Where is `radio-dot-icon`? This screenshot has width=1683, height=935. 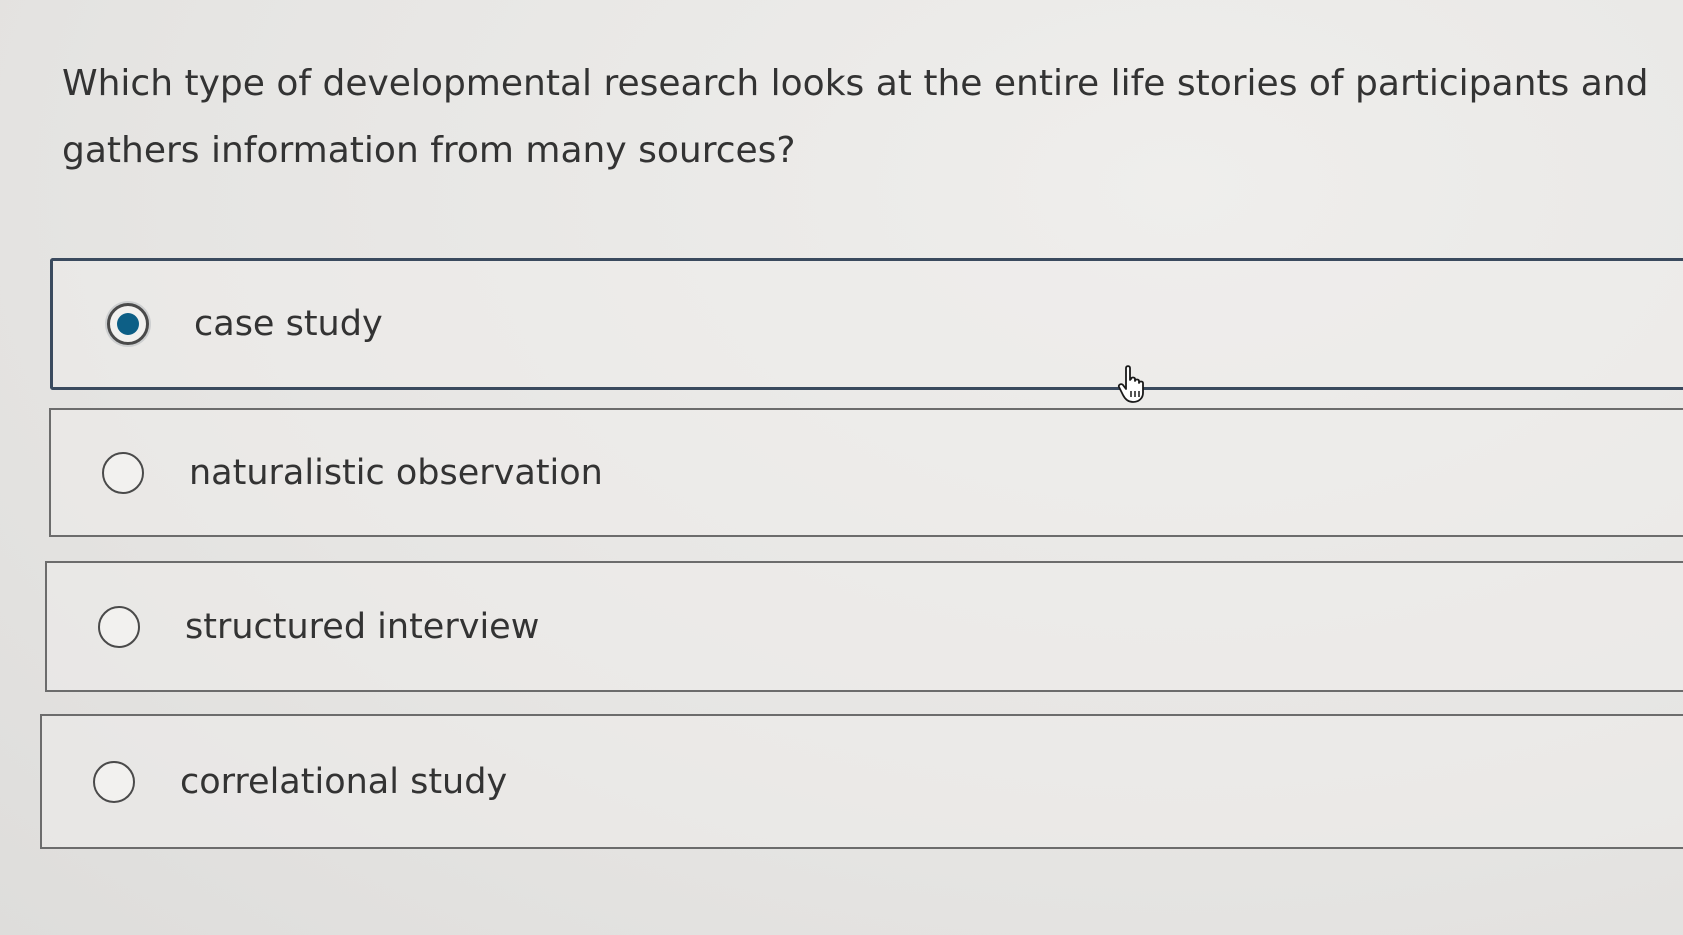
radio-dot-icon is located at coordinates (128, 324).